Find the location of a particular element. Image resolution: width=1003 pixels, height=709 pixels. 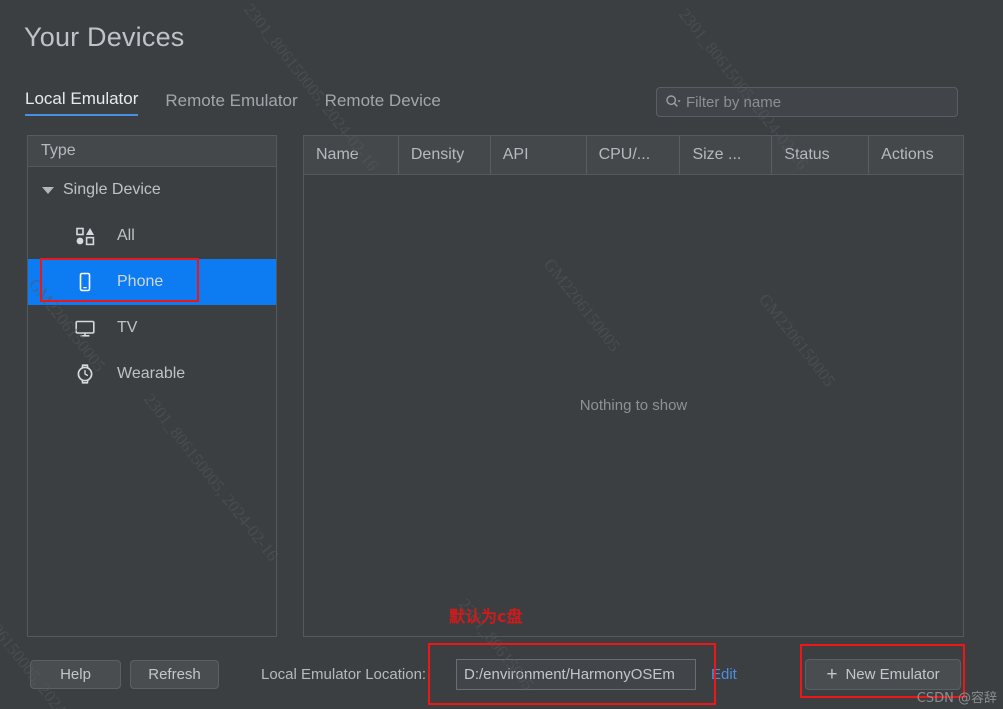

table-column-api: API is located at coordinates (539, 155).